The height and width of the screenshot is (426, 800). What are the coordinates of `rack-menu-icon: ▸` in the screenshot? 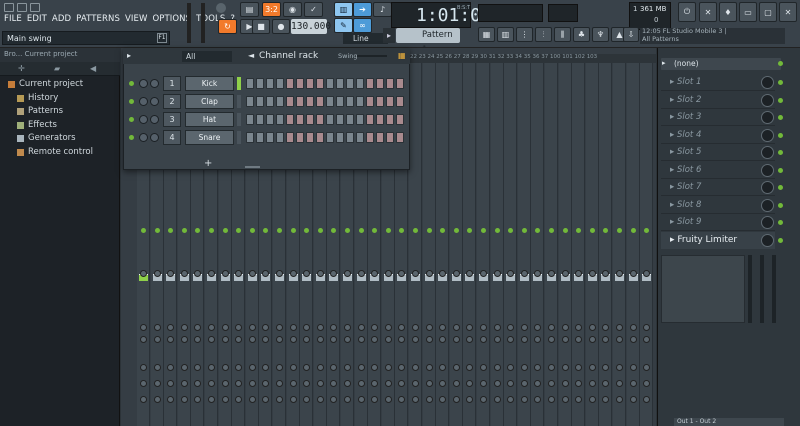 It's located at (129, 55).